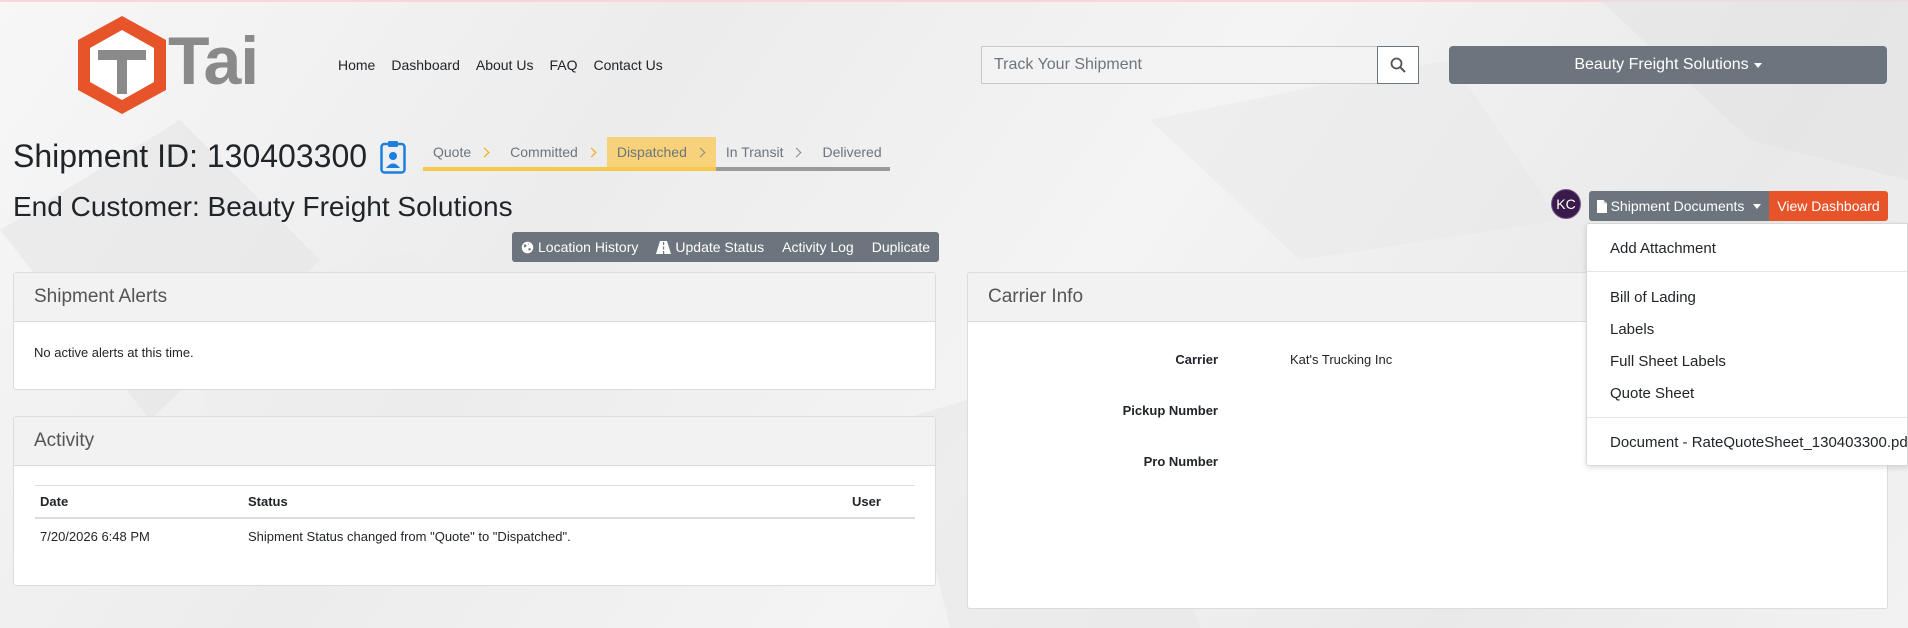 This screenshot has width=1908, height=628. I want to click on activity-log-label: Activity Log, so click(818, 247).